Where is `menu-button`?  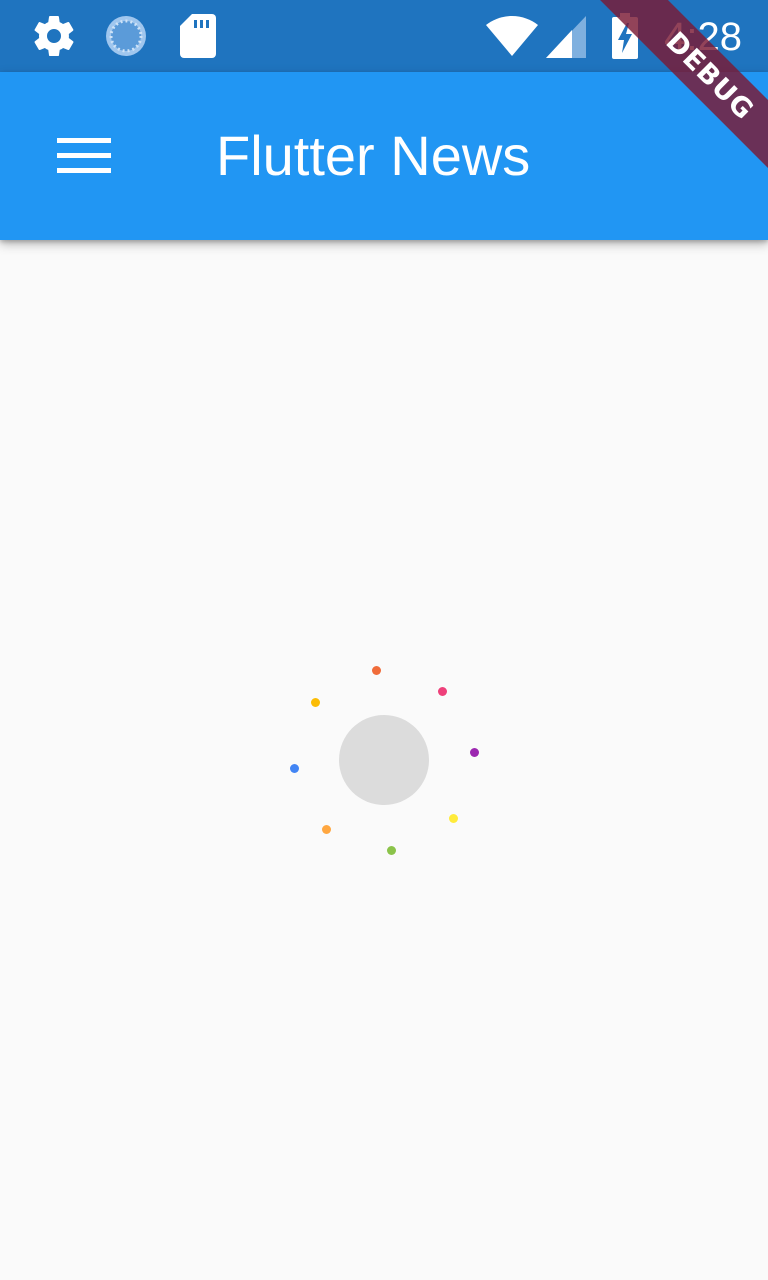 menu-button is located at coordinates (84, 156).